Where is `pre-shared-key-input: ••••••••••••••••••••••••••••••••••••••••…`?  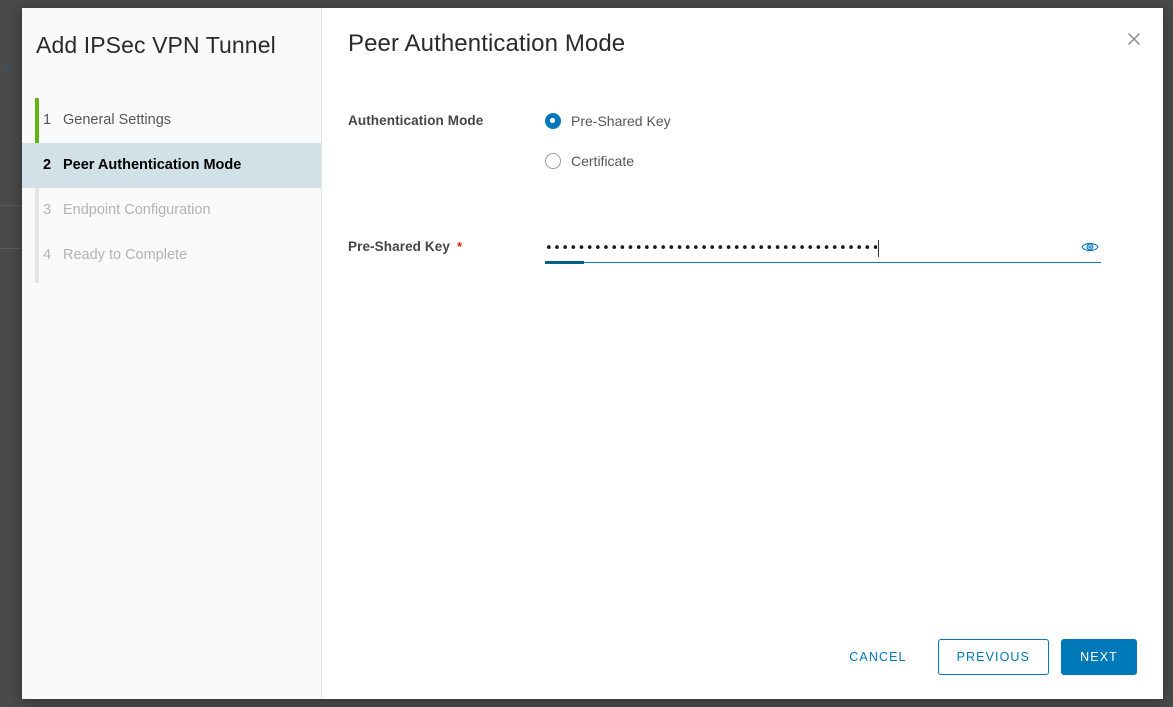
pre-shared-key-input: ••••••••••••••••••••••••••••••••••••••••… is located at coordinates (823, 250).